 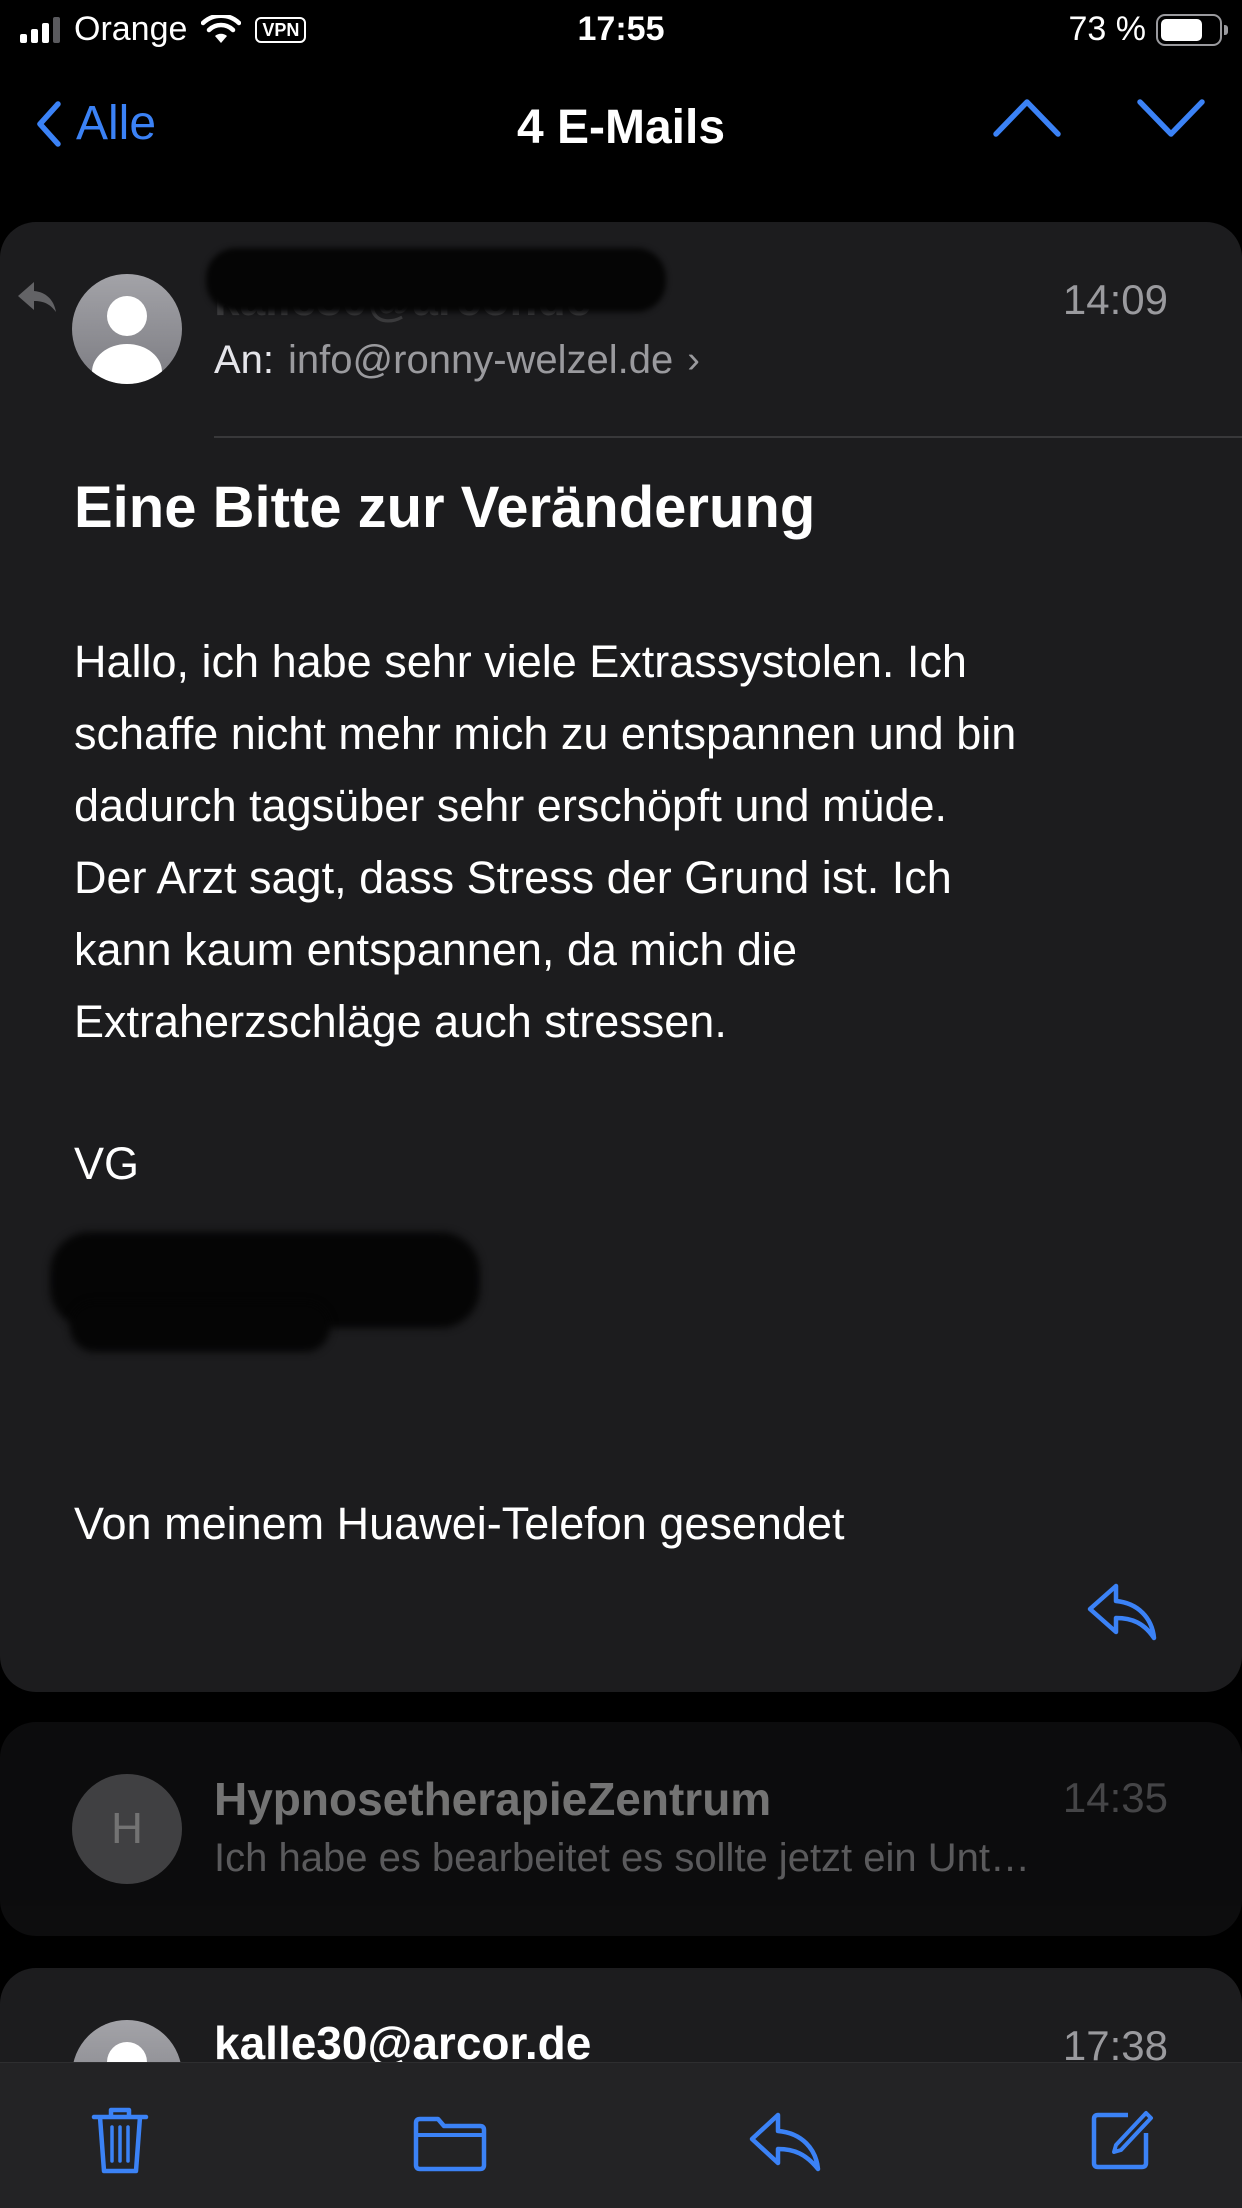 What do you see at coordinates (445, 507) in the screenshot?
I see `message-subject: Eine Bitte zur Veränderung` at bounding box center [445, 507].